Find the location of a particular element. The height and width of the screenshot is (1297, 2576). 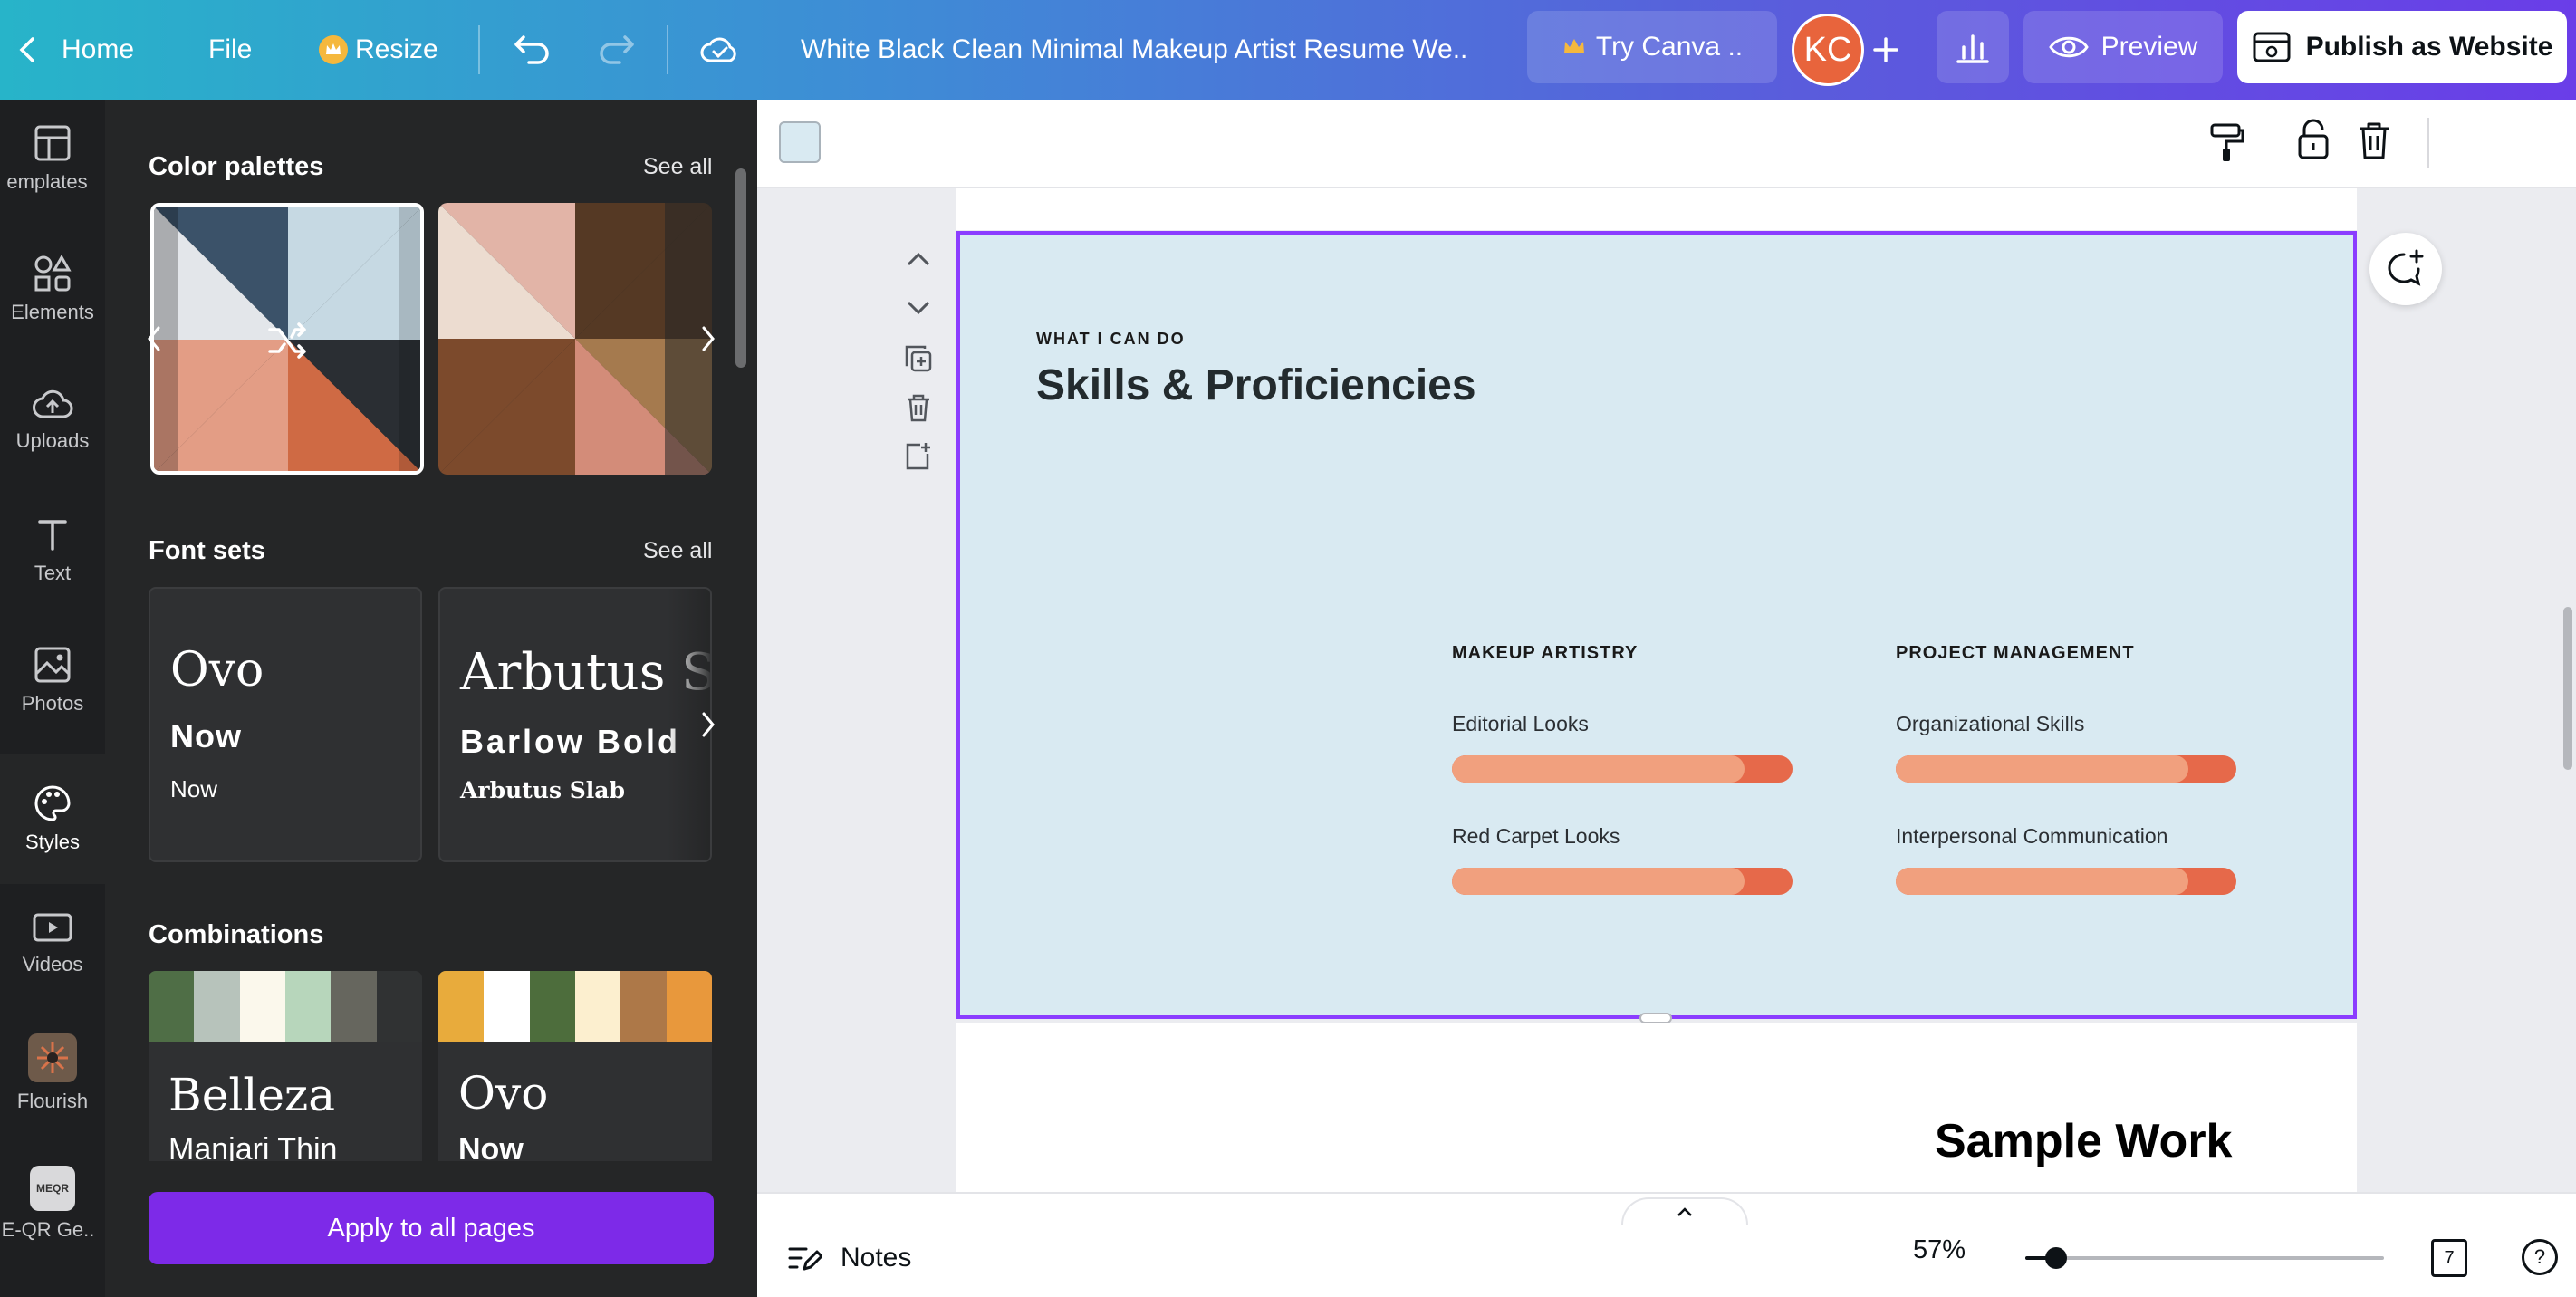

add-page-button is located at coordinates (918, 457).